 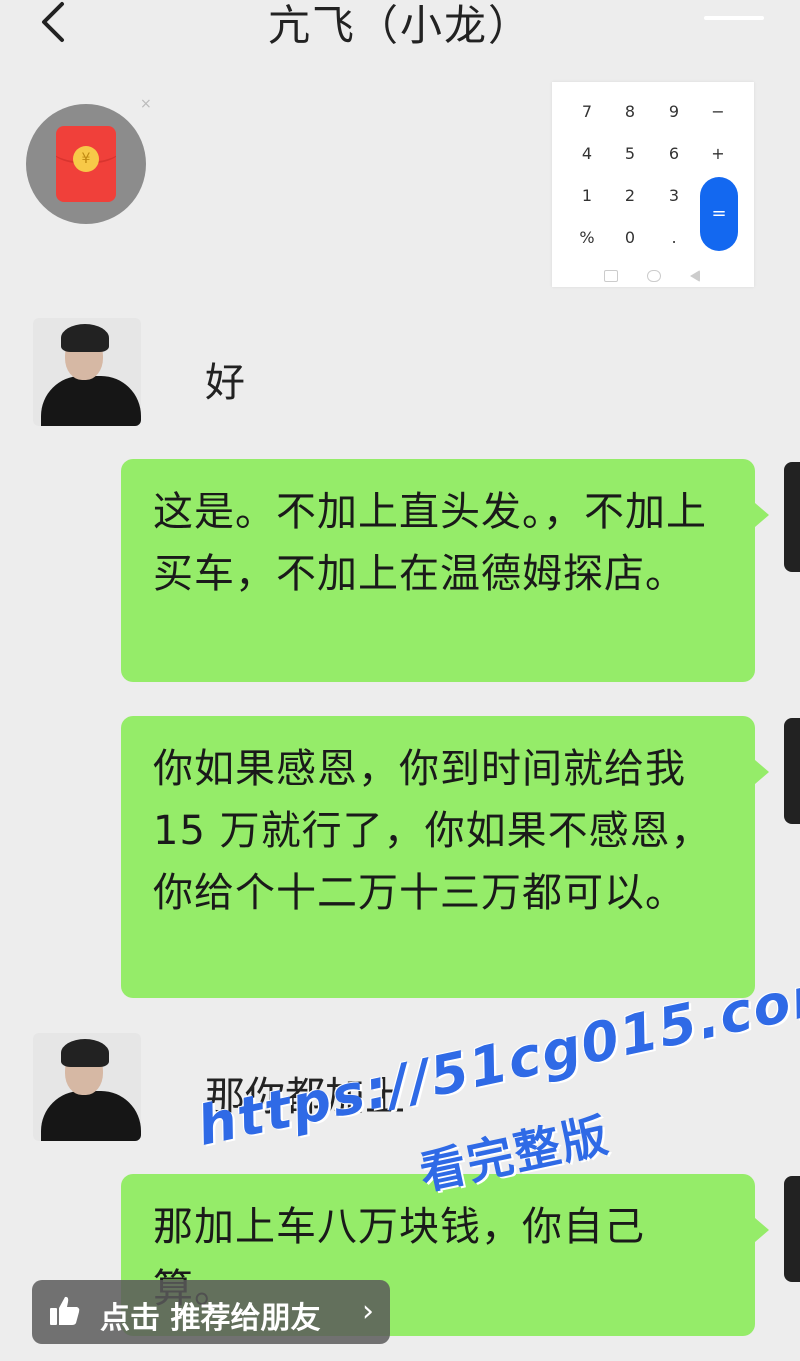 What do you see at coordinates (611, 276) in the screenshot?
I see `home-nav-icon` at bounding box center [611, 276].